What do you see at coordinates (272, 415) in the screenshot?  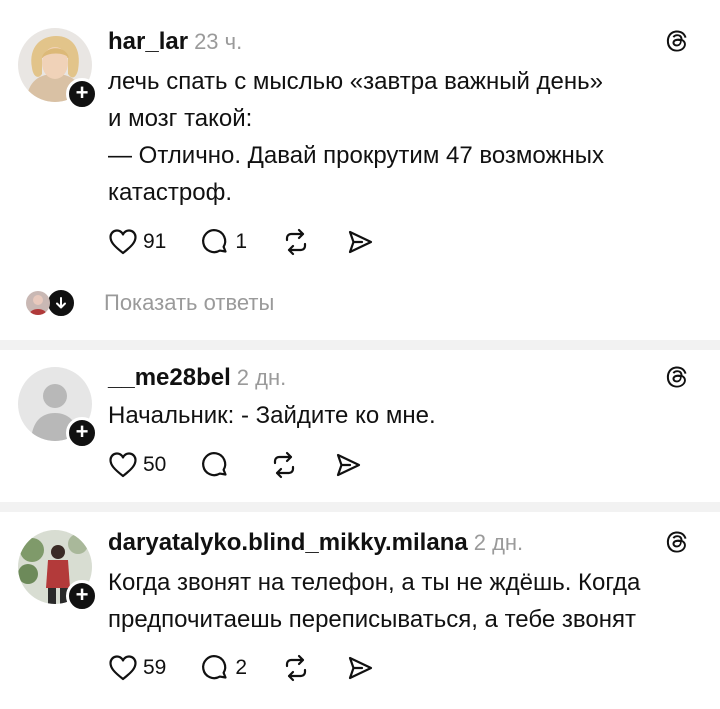 I see `post-line: Начальник: - Зайдите ко мне.` at bounding box center [272, 415].